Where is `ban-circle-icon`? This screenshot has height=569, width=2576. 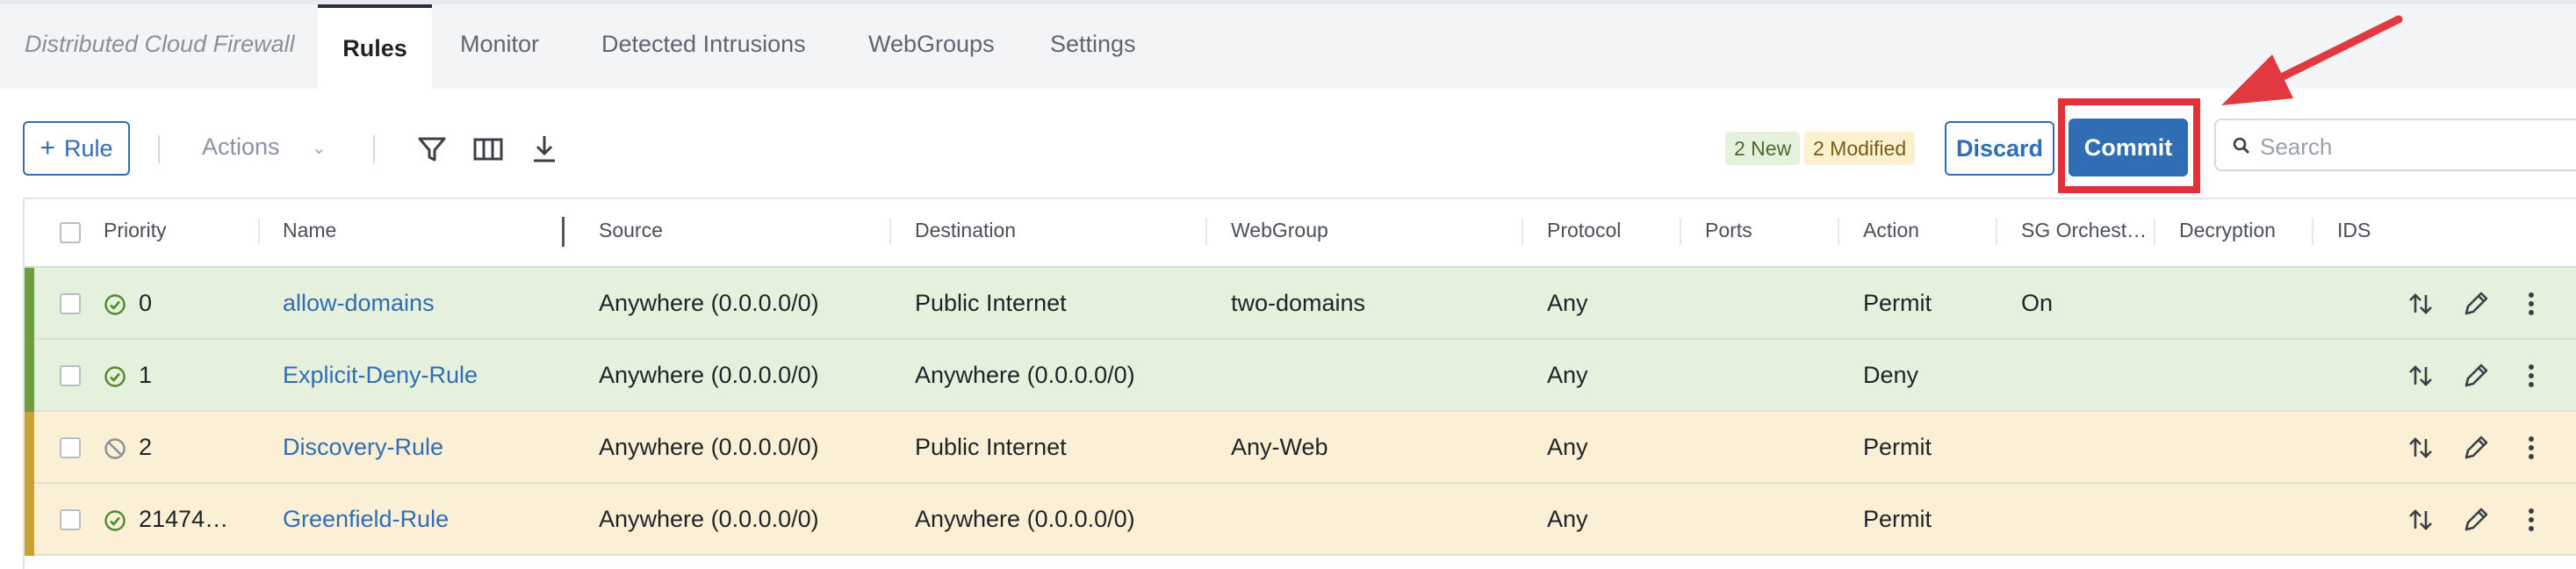
ban-circle-icon is located at coordinates (115, 448).